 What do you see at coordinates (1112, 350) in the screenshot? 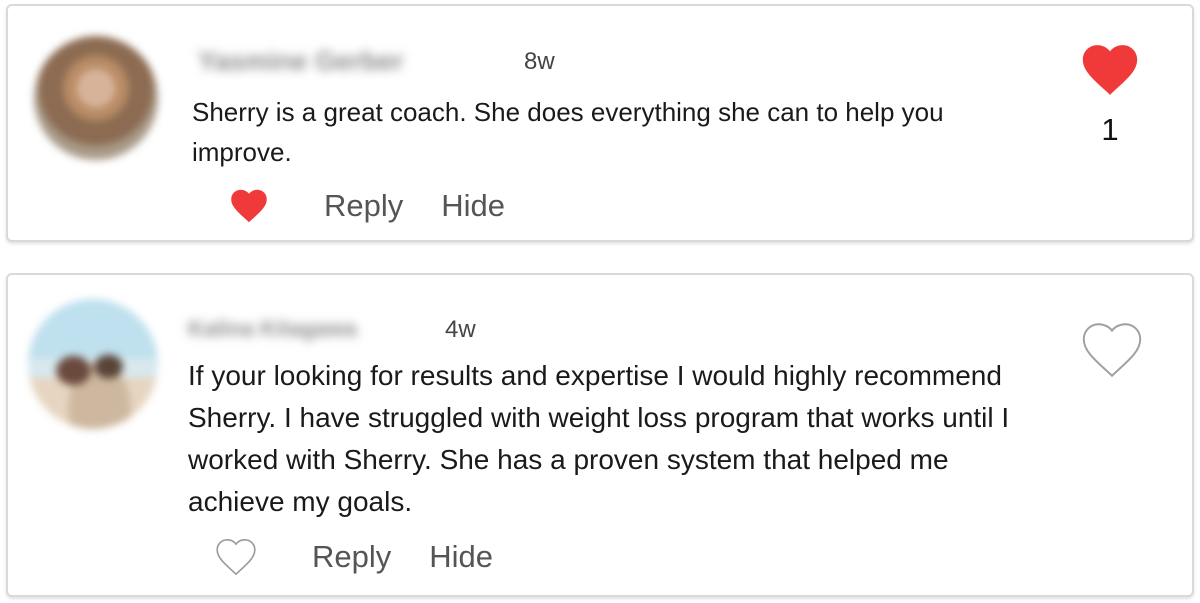
I see `like-heart-outline-icon` at bounding box center [1112, 350].